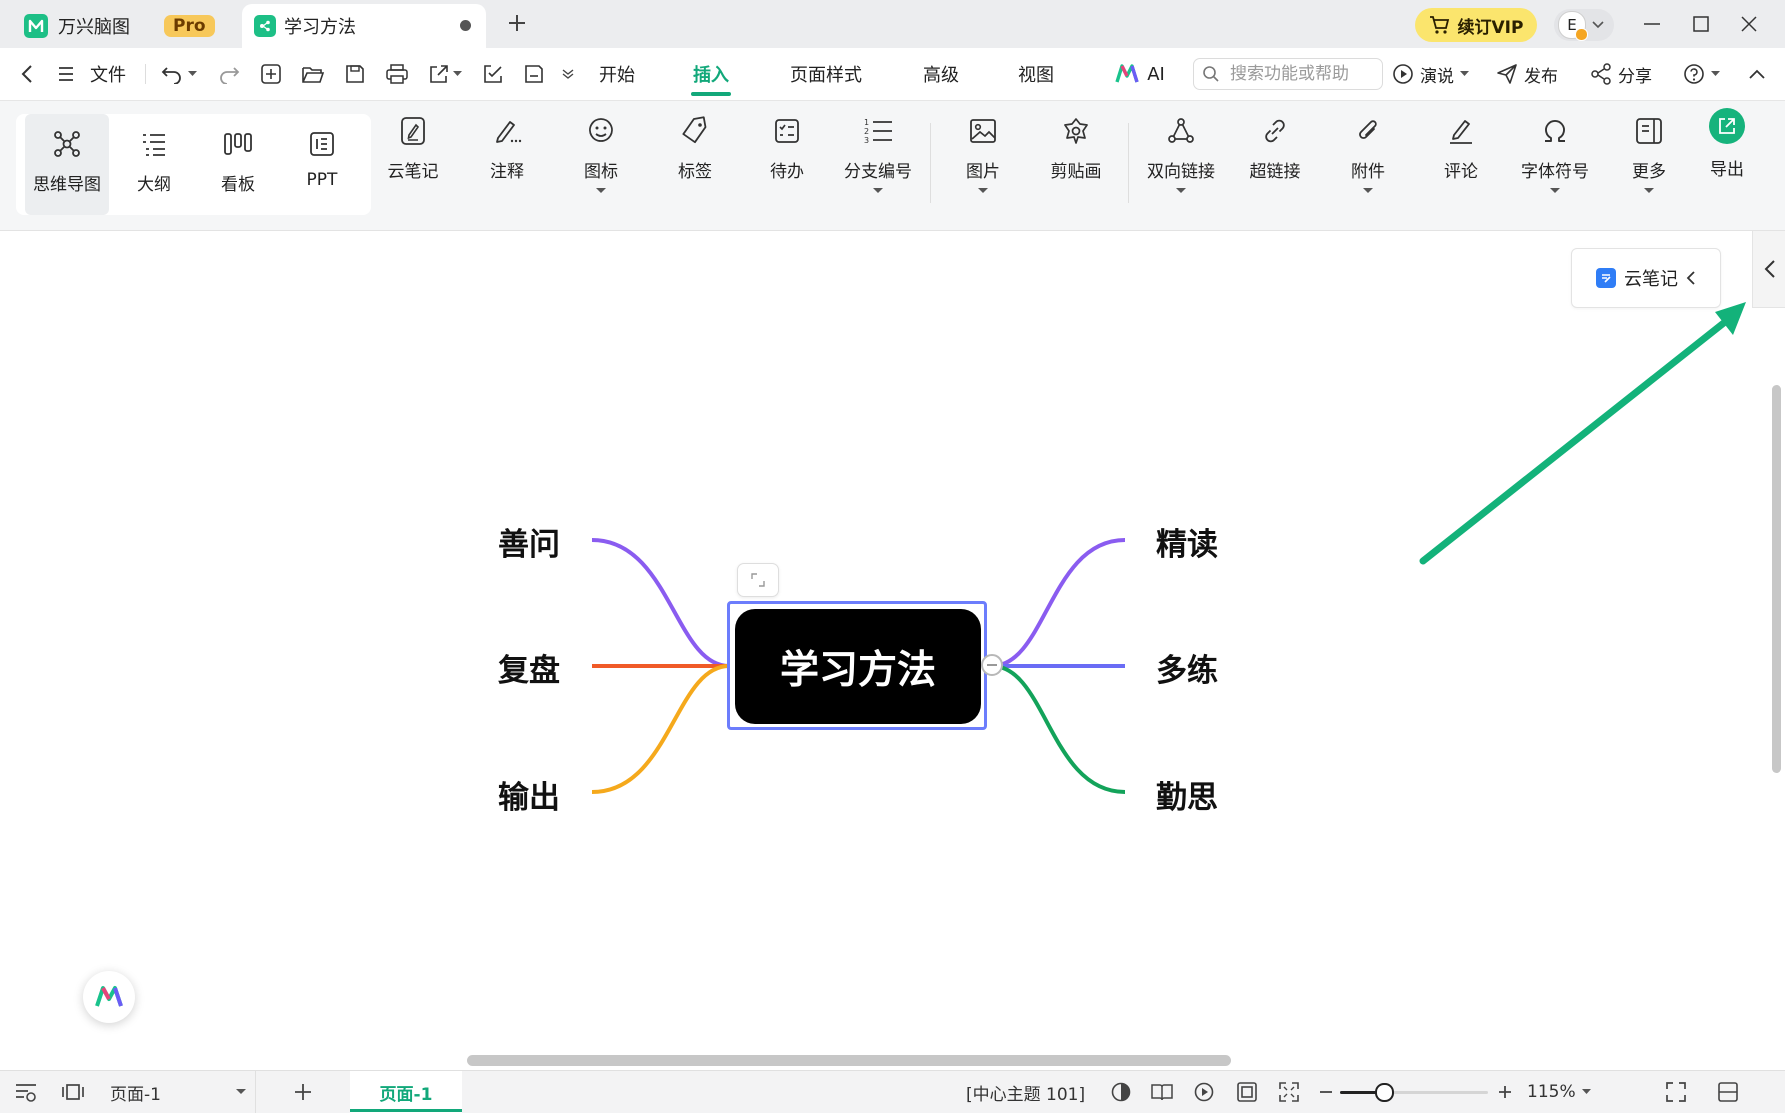  Describe the element at coordinates (1651, 279) in the screenshot. I see `cloud-note-panel-label: 云笔记` at that location.